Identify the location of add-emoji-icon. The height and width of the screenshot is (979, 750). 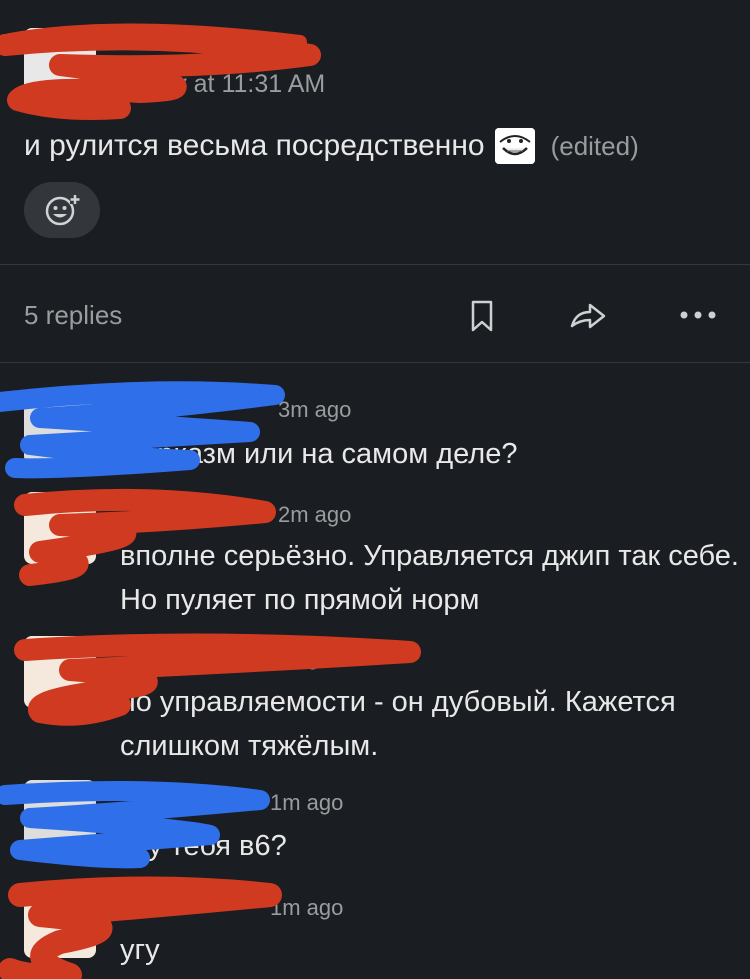
(62, 210).